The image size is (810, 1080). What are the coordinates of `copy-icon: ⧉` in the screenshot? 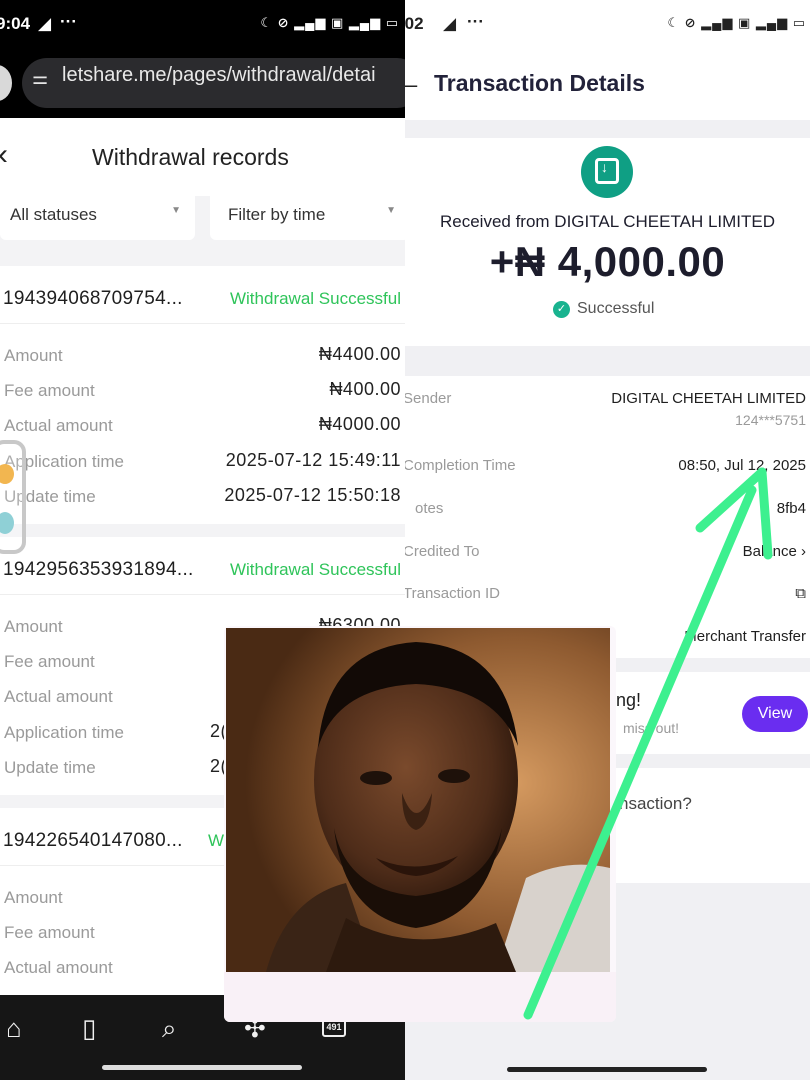 It's located at (800, 593).